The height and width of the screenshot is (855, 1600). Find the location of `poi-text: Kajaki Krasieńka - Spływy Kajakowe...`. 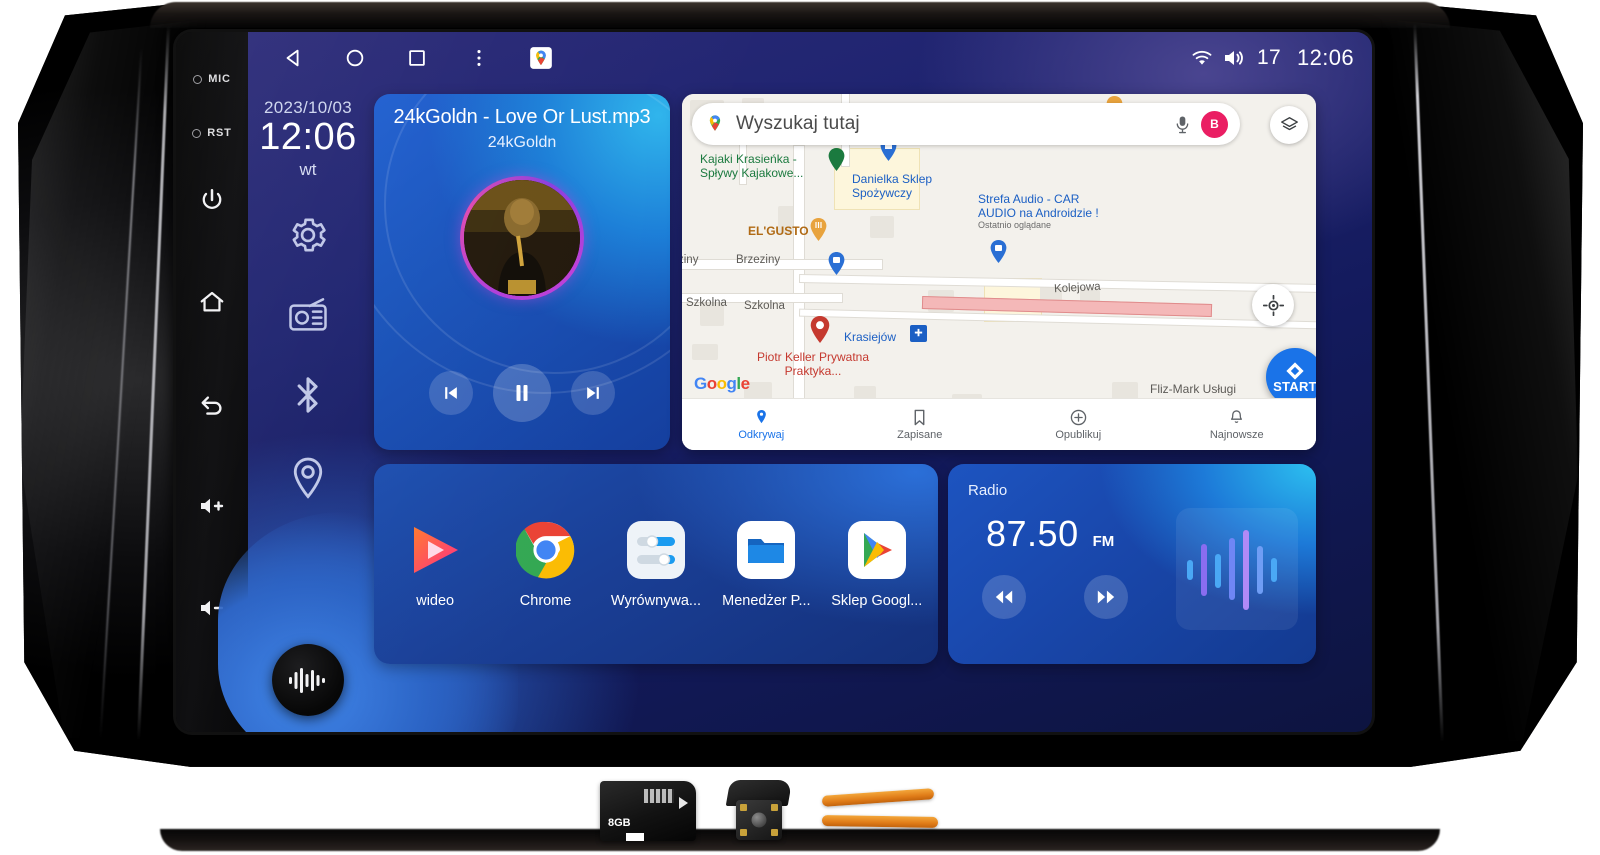

poi-text: Kajaki Krasieńka - Spływy Kajakowe... is located at coordinates (752, 166).